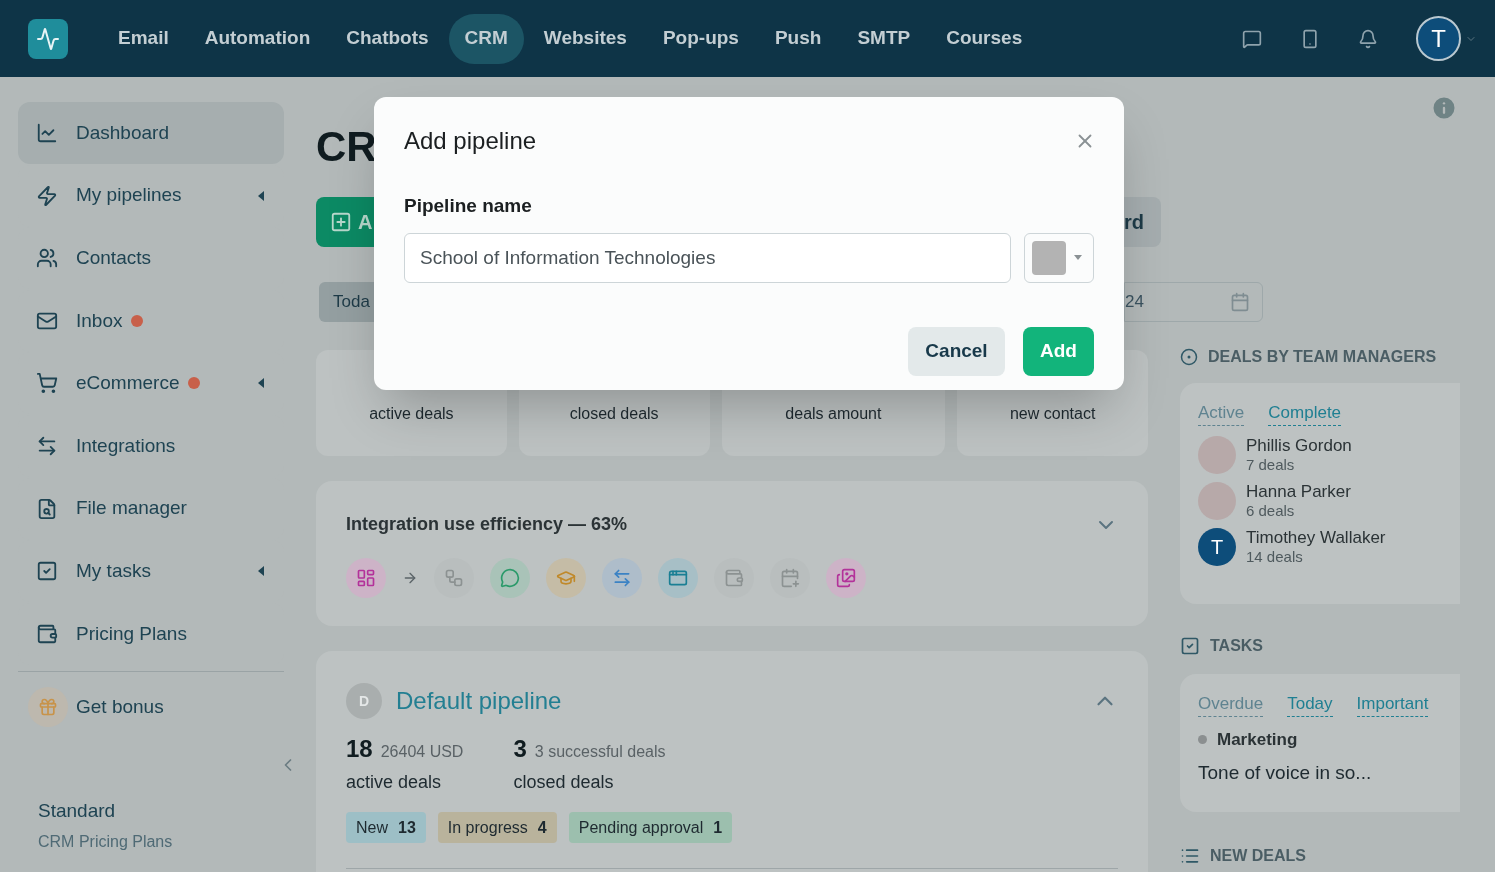  Describe the element at coordinates (113, 257) in the screenshot. I see `sidebar-label: Contacts` at that location.